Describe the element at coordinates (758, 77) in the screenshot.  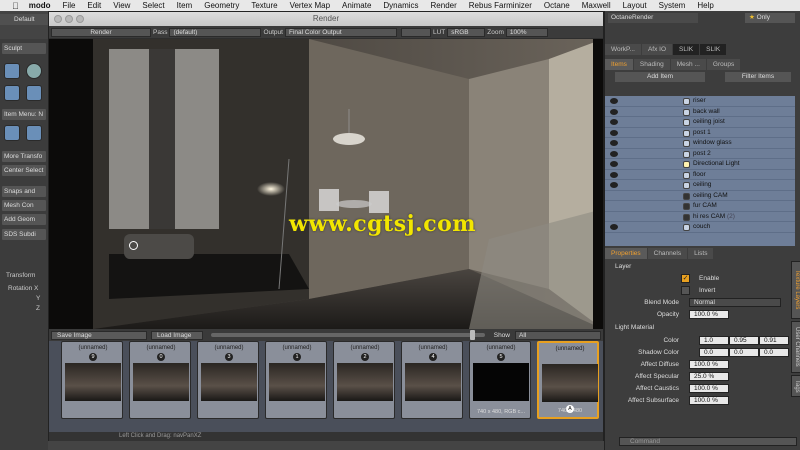
I see `filter-items-button: Filter Items` at that location.